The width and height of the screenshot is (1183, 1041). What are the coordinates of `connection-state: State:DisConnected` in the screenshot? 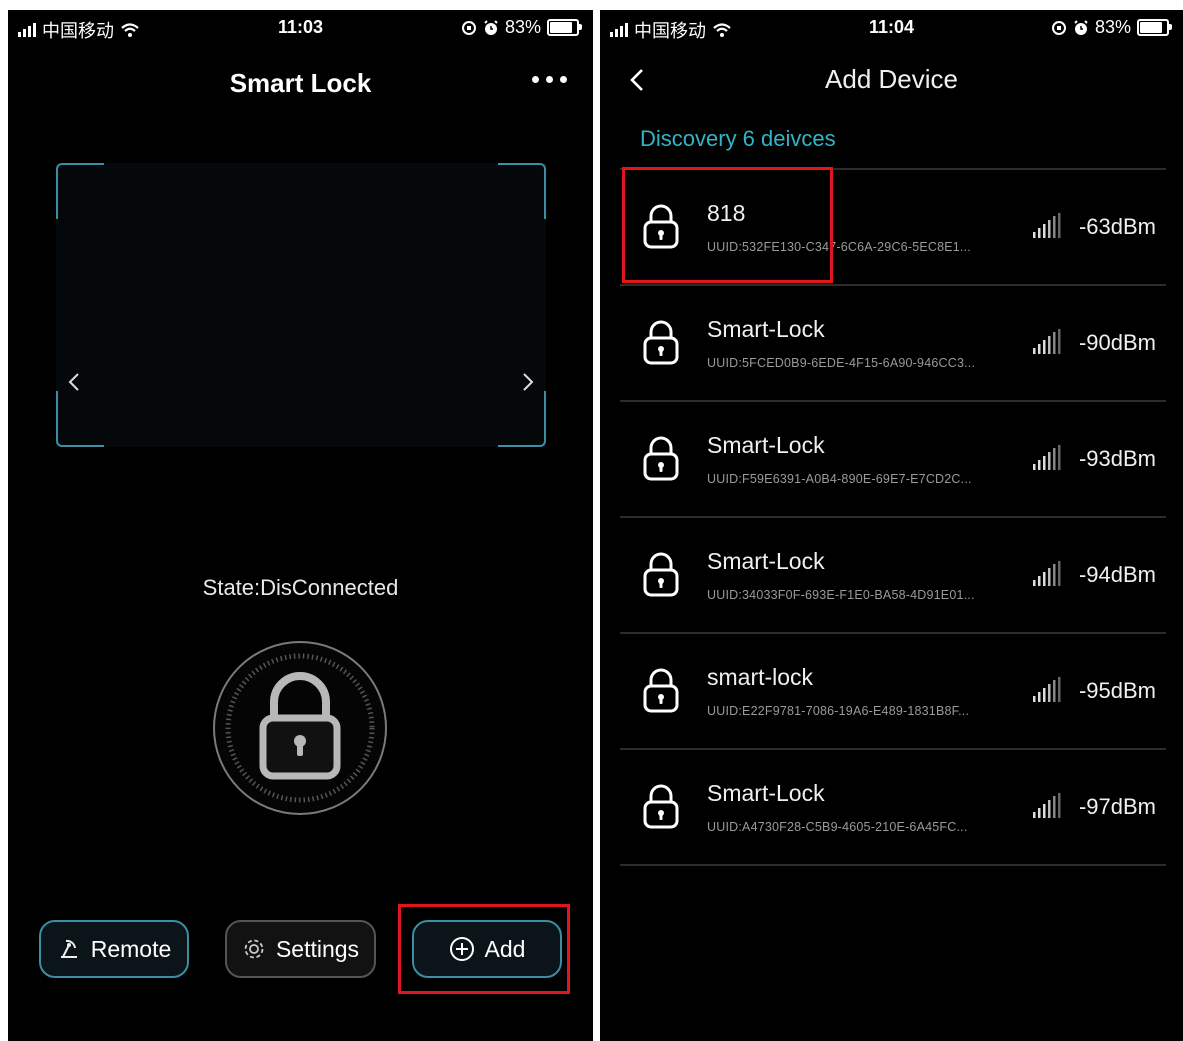 It's located at (300, 587).